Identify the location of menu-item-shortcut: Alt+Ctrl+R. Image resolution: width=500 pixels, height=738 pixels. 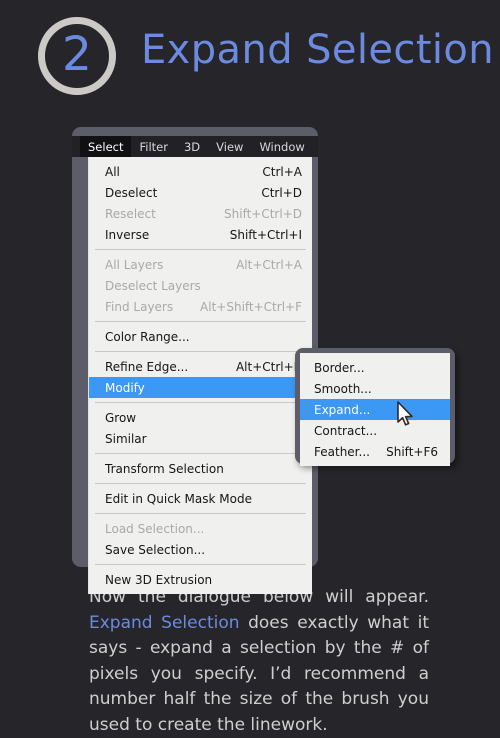
(268, 366).